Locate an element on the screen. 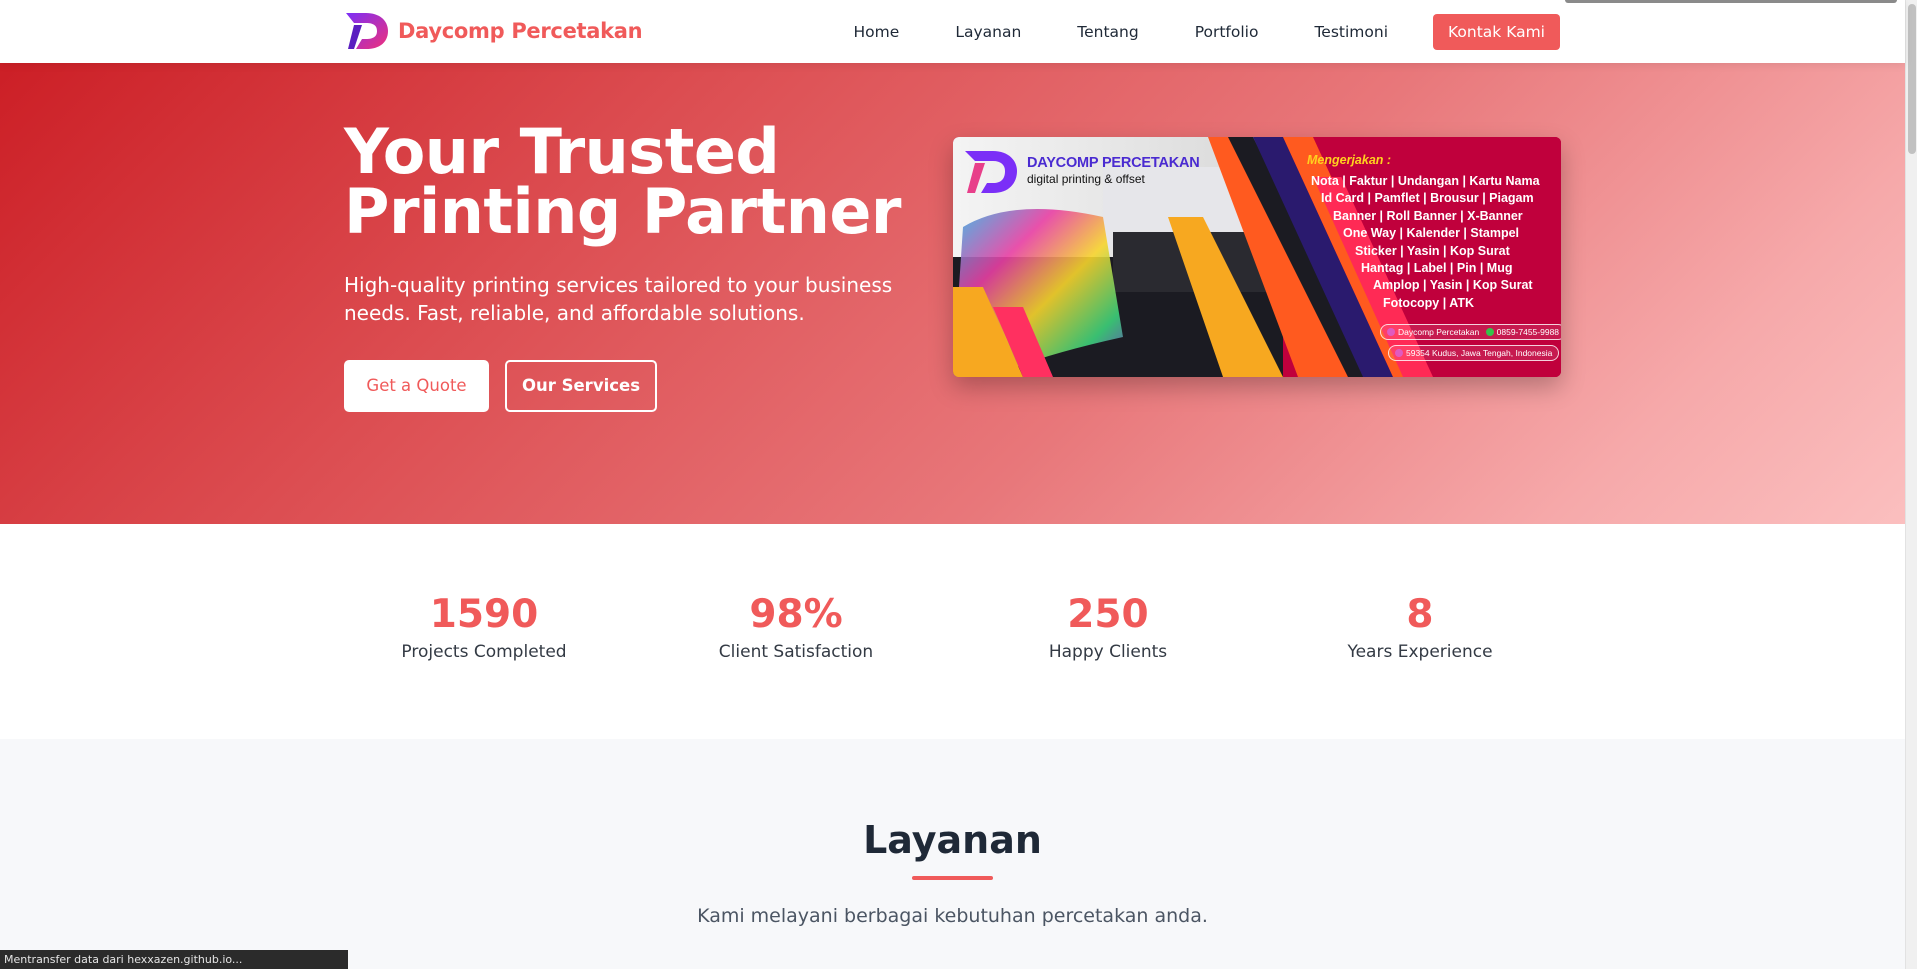 The width and height of the screenshot is (1917, 969). brand-name: Daycomp Percetakan is located at coordinates (520, 31).